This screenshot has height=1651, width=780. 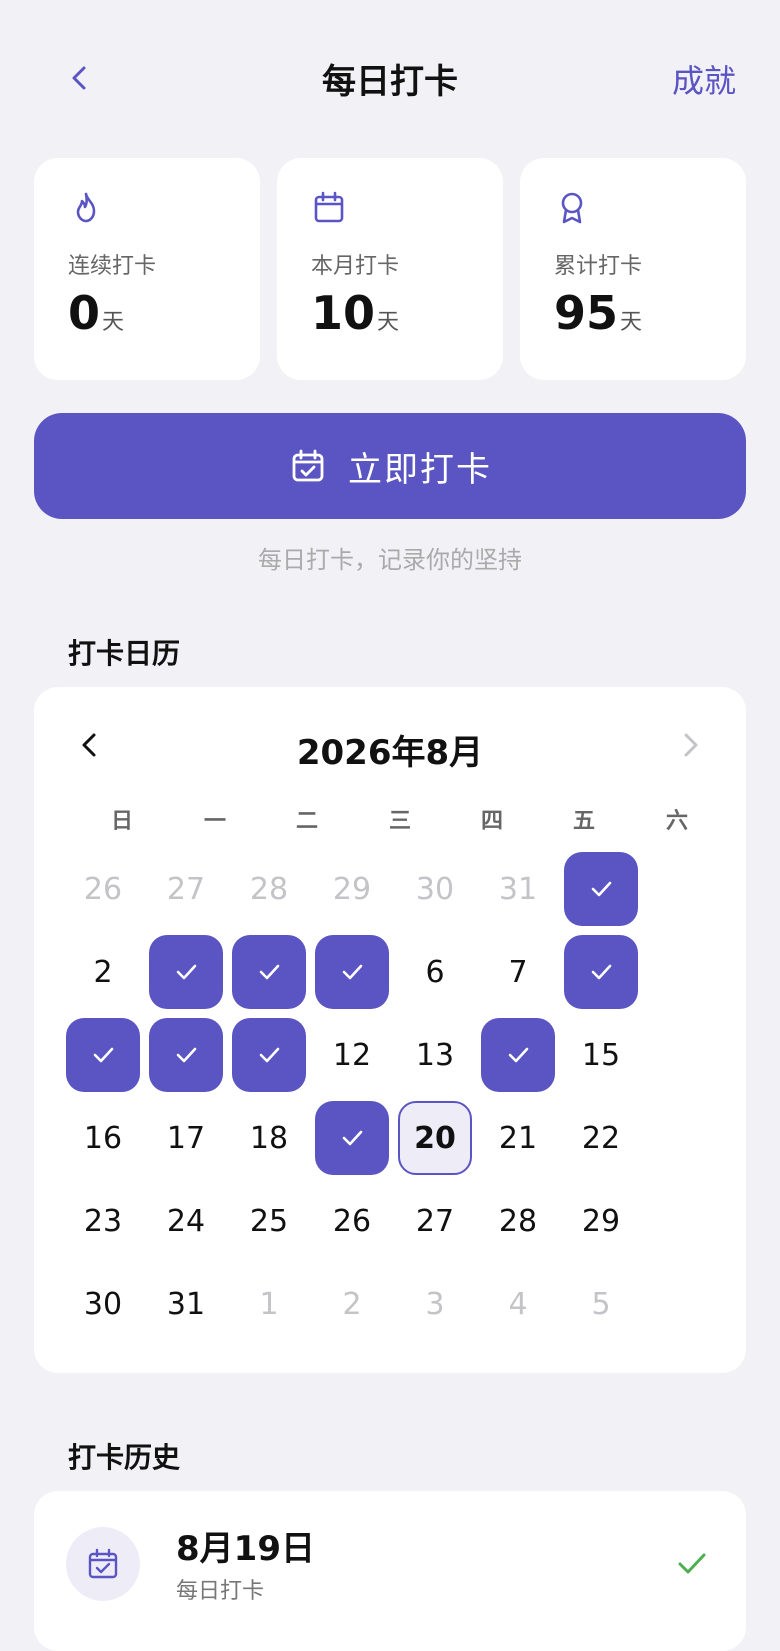 I want to click on stat-card-month: 本月打卡 10天, so click(x=390, y=269).